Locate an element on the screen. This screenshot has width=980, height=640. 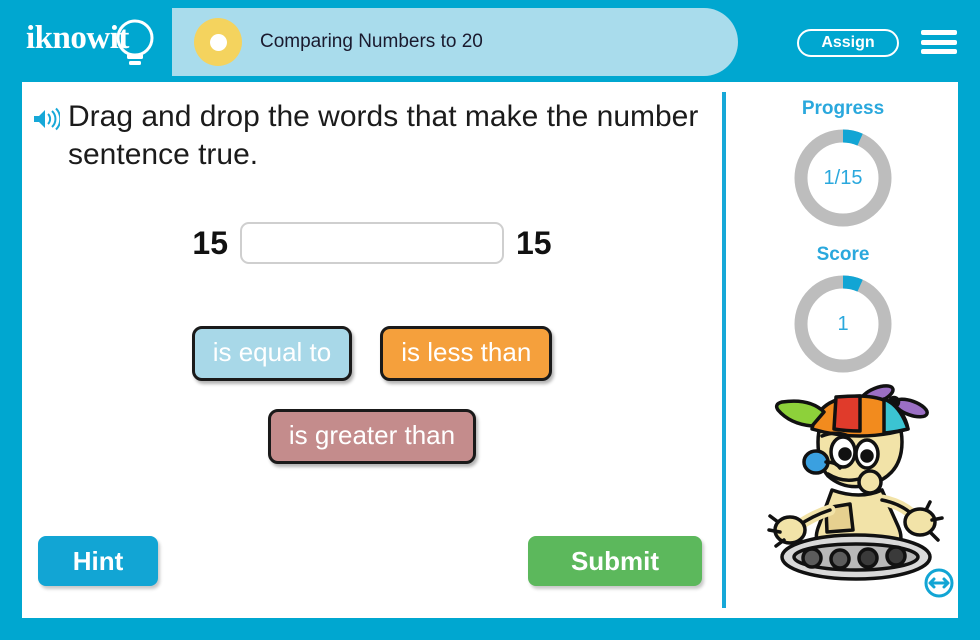
progress-value: 1/15 is located at coordinates (843, 177).